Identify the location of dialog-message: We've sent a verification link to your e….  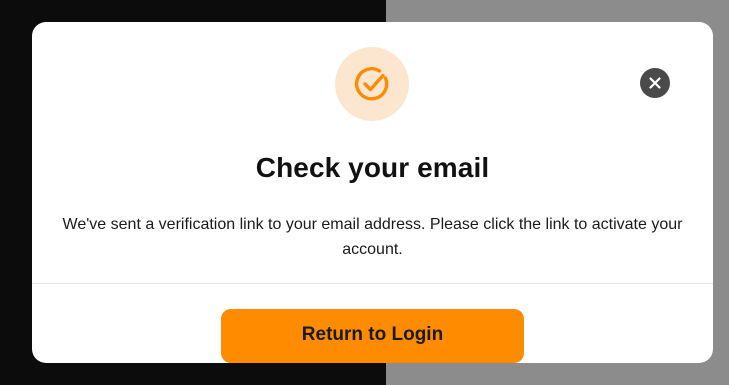
(372, 237).